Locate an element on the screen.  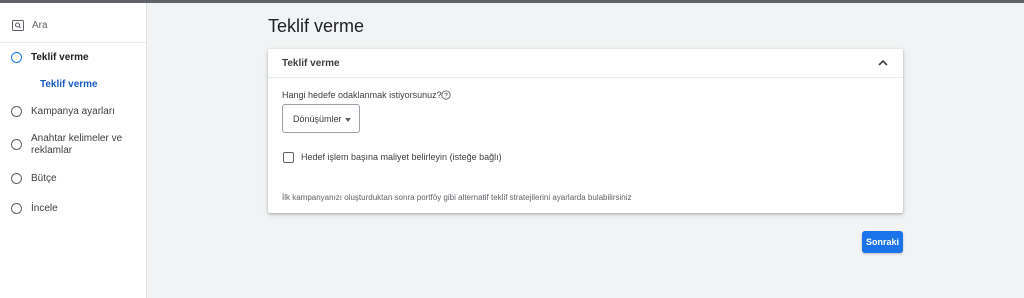
sidebar-item-label: İncele is located at coordinates (44, 208).